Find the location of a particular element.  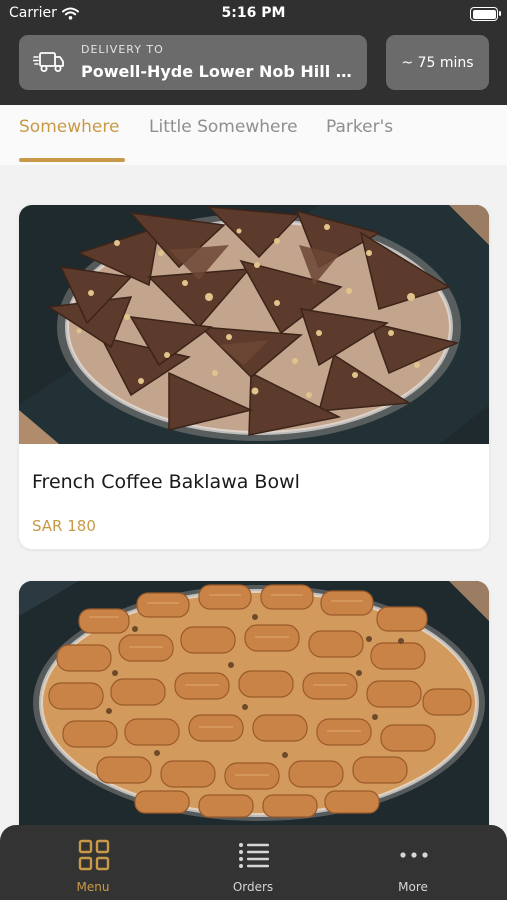

tab-parkers: Parker's is located at coordinates (359, 127).